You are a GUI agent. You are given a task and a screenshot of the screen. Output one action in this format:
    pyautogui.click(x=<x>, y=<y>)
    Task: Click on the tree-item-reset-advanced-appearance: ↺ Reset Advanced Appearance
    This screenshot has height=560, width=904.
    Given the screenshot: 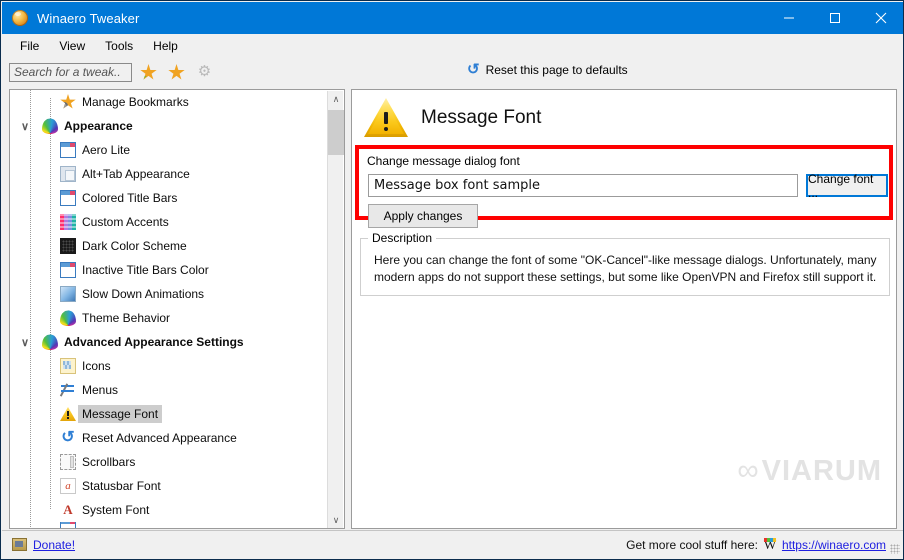 What is the action you would take?
    pyautogui.click(x=169, y=438)
    